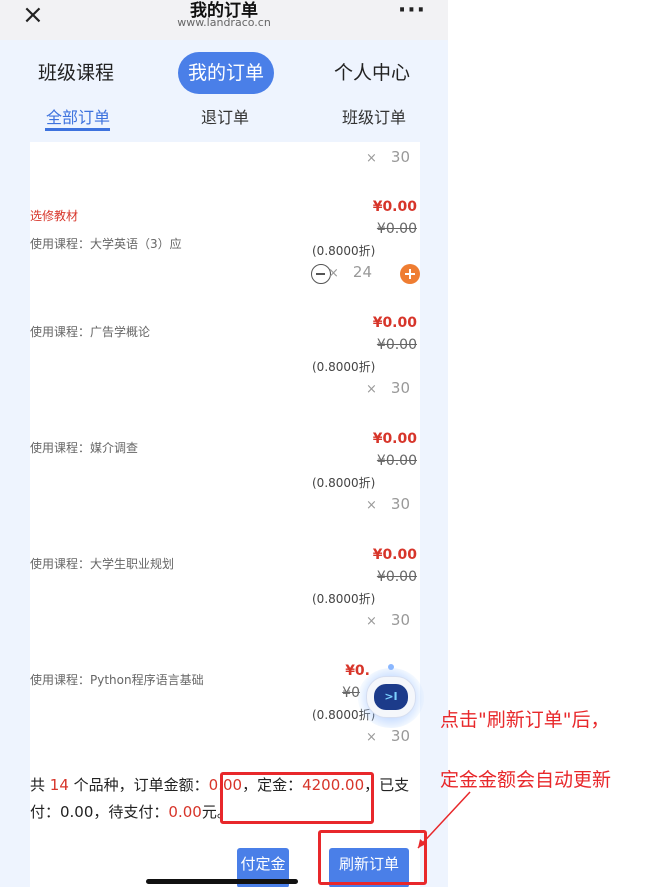 Image resolution: width=665 pixels, height=887 pixels. Describe the element at coordinates (525, 720) in the screenshot. I see `annotation-text-line1: 点击"刷新订单"后，` at that location.